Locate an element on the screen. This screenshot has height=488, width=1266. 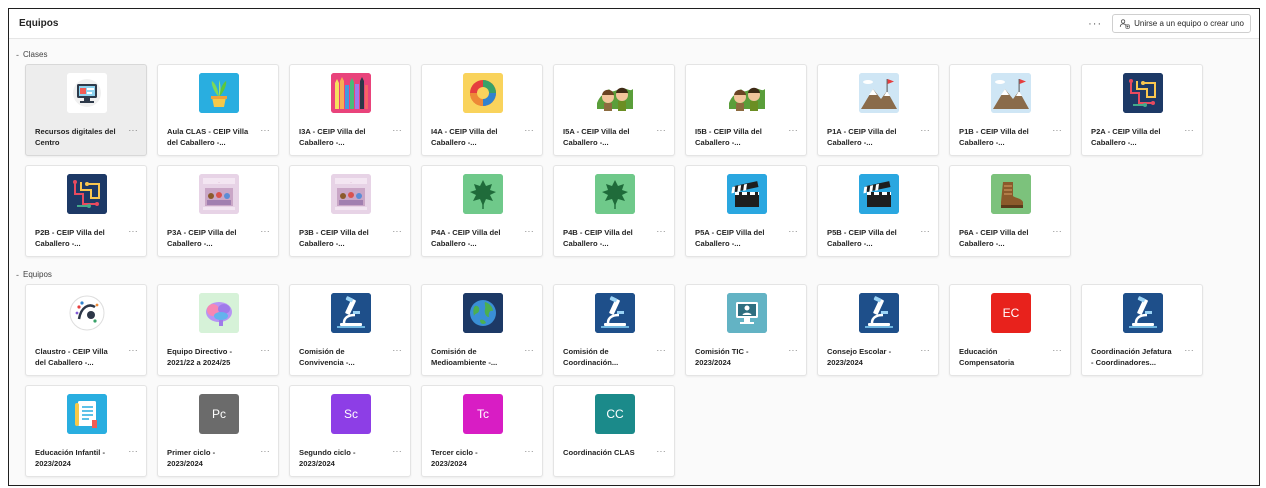
join-or-create-team-button: Unirse a un equipo o crear uno is located at coordinates (1181, 23).